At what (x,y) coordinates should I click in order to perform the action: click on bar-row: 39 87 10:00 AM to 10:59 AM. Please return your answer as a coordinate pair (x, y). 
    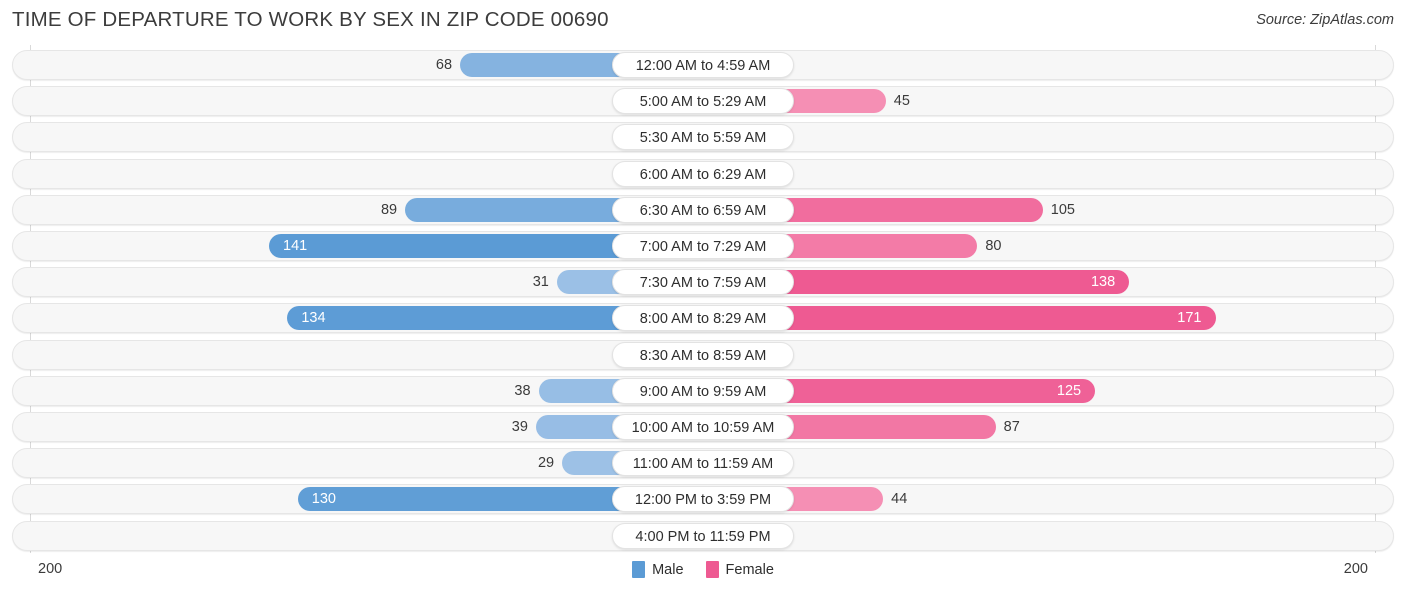
    Looking at the image, I should click on (703, 427).